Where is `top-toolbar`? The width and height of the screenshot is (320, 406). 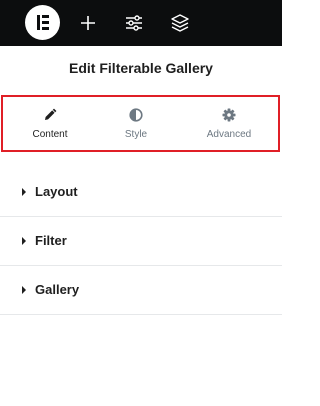
top-toolbar is located at coordinates (141, 23).